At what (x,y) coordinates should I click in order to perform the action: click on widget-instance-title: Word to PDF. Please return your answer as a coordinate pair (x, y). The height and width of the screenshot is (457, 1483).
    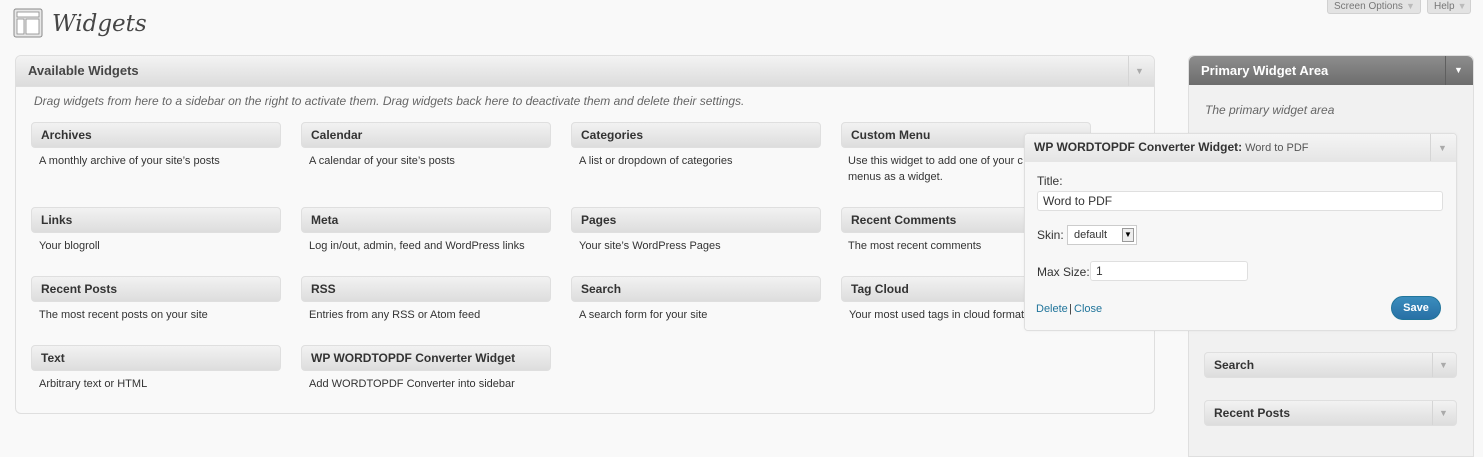
    Looking at the image, I should click on (1277, 148).